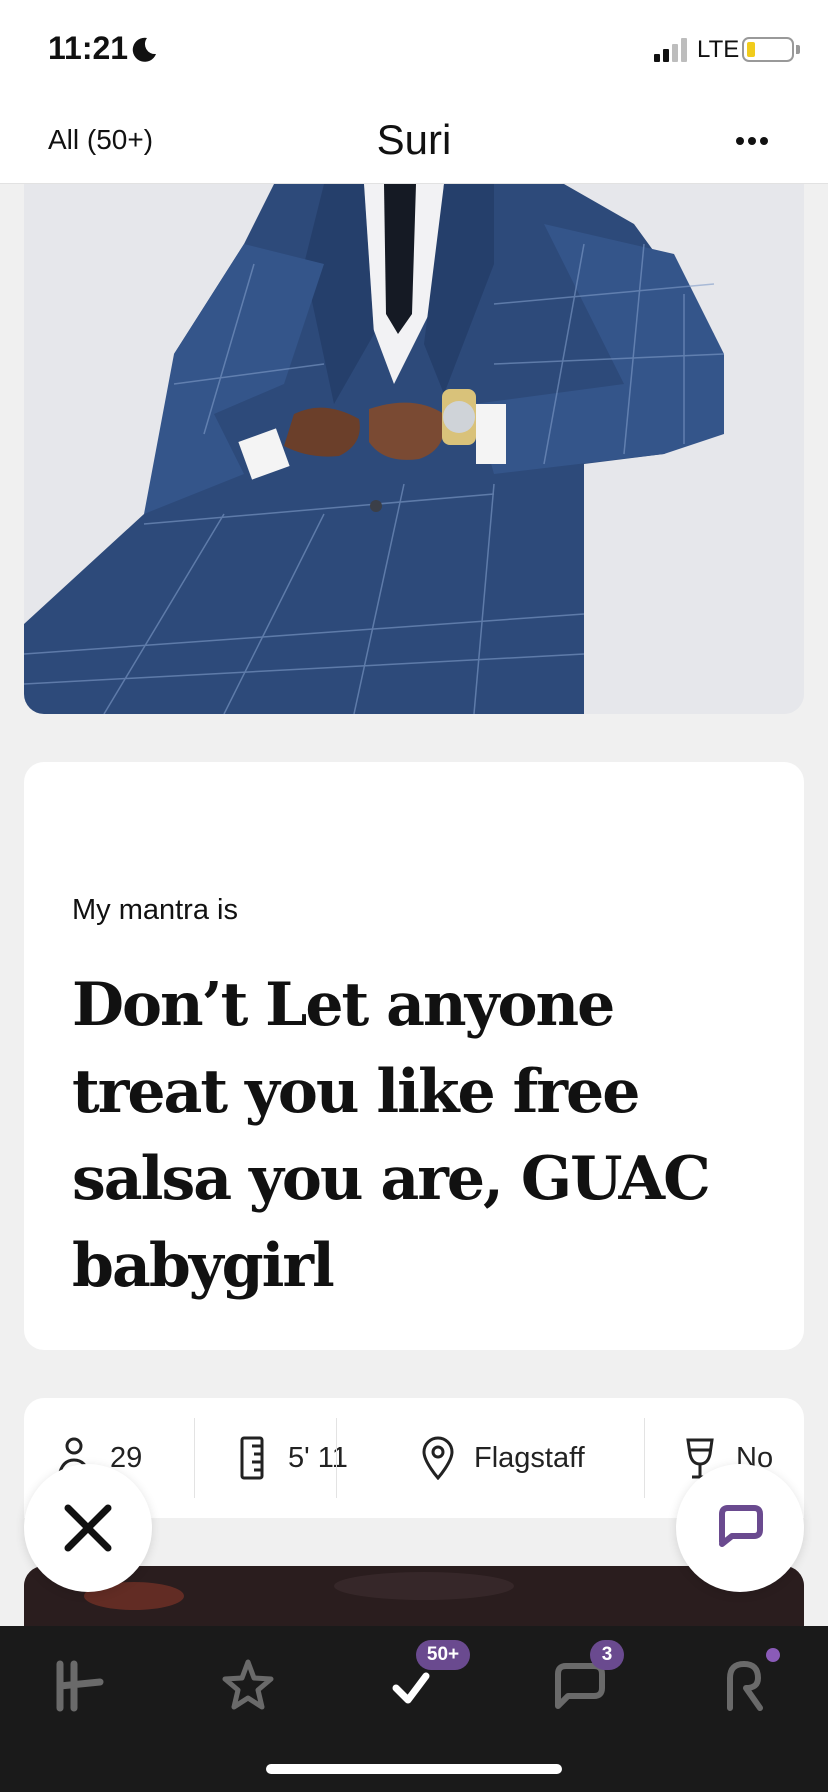 This screenshot has height=1792, width=828. I want to click on location-pin-icon, so click(438, 1458).